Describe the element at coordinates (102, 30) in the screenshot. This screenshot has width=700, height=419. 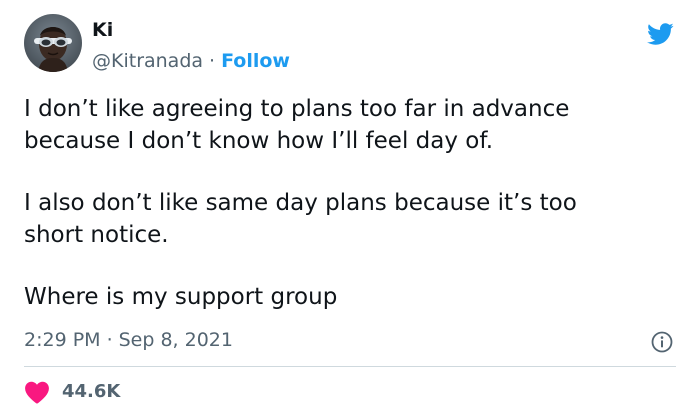
I see `author-display-name: Ki` at that location.